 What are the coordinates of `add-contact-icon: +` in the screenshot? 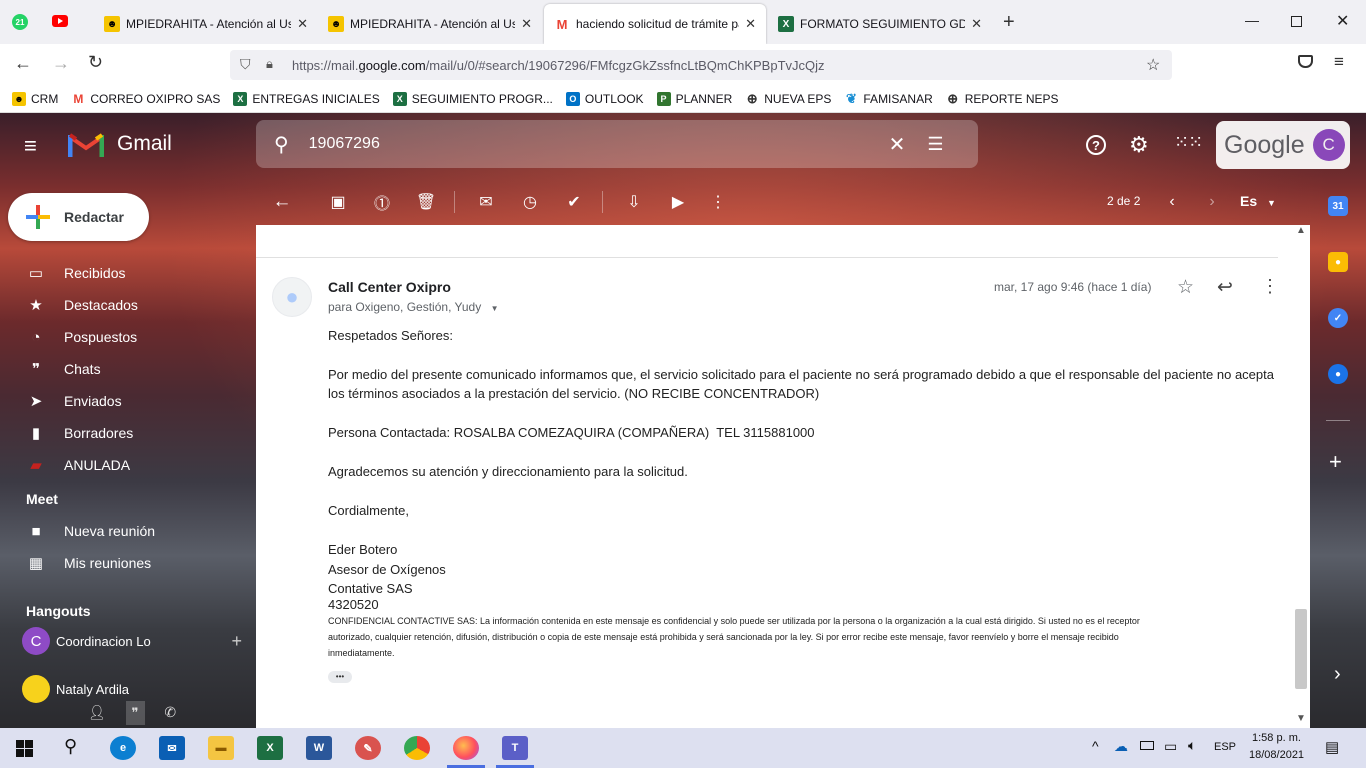 It's located at (236, 641).